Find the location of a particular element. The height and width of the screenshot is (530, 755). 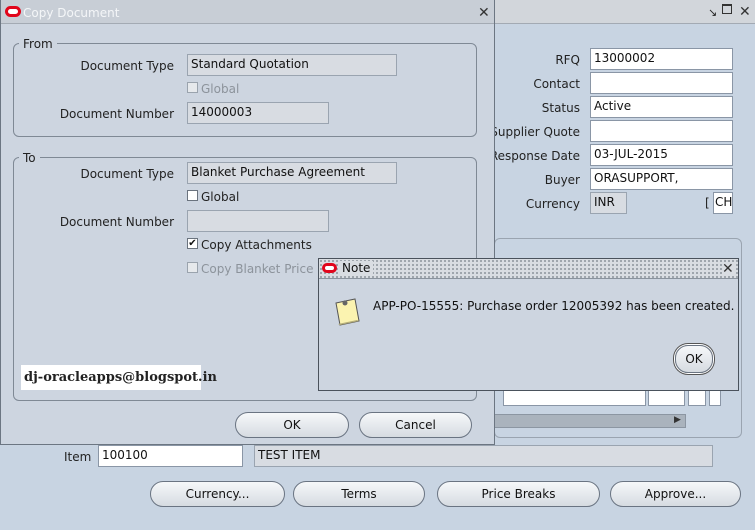

note-title: Note is located at coordinates (356, 268).